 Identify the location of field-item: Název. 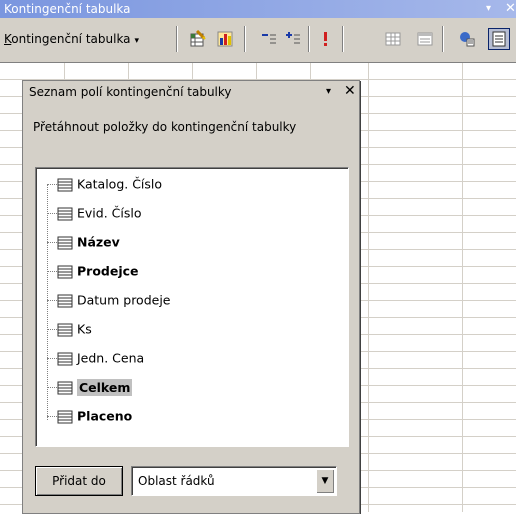
(83, 242).